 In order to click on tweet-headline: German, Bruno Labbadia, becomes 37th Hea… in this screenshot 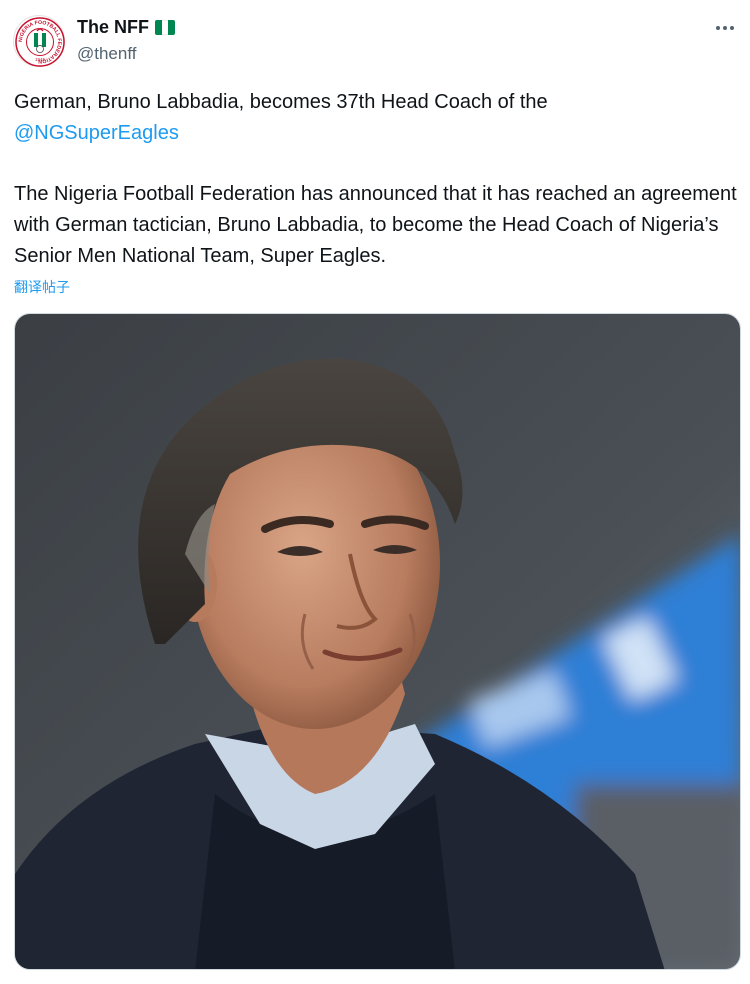, I will do `click(377, 118)`.